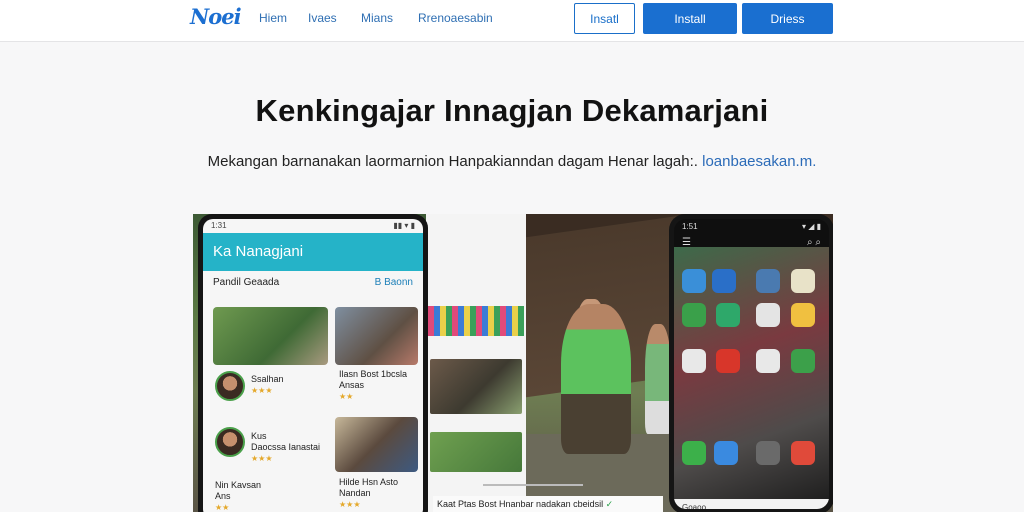  Describe the element at coordinates (377, 18) in the screenshot. I see `nav-link-3: Mians` at that location.